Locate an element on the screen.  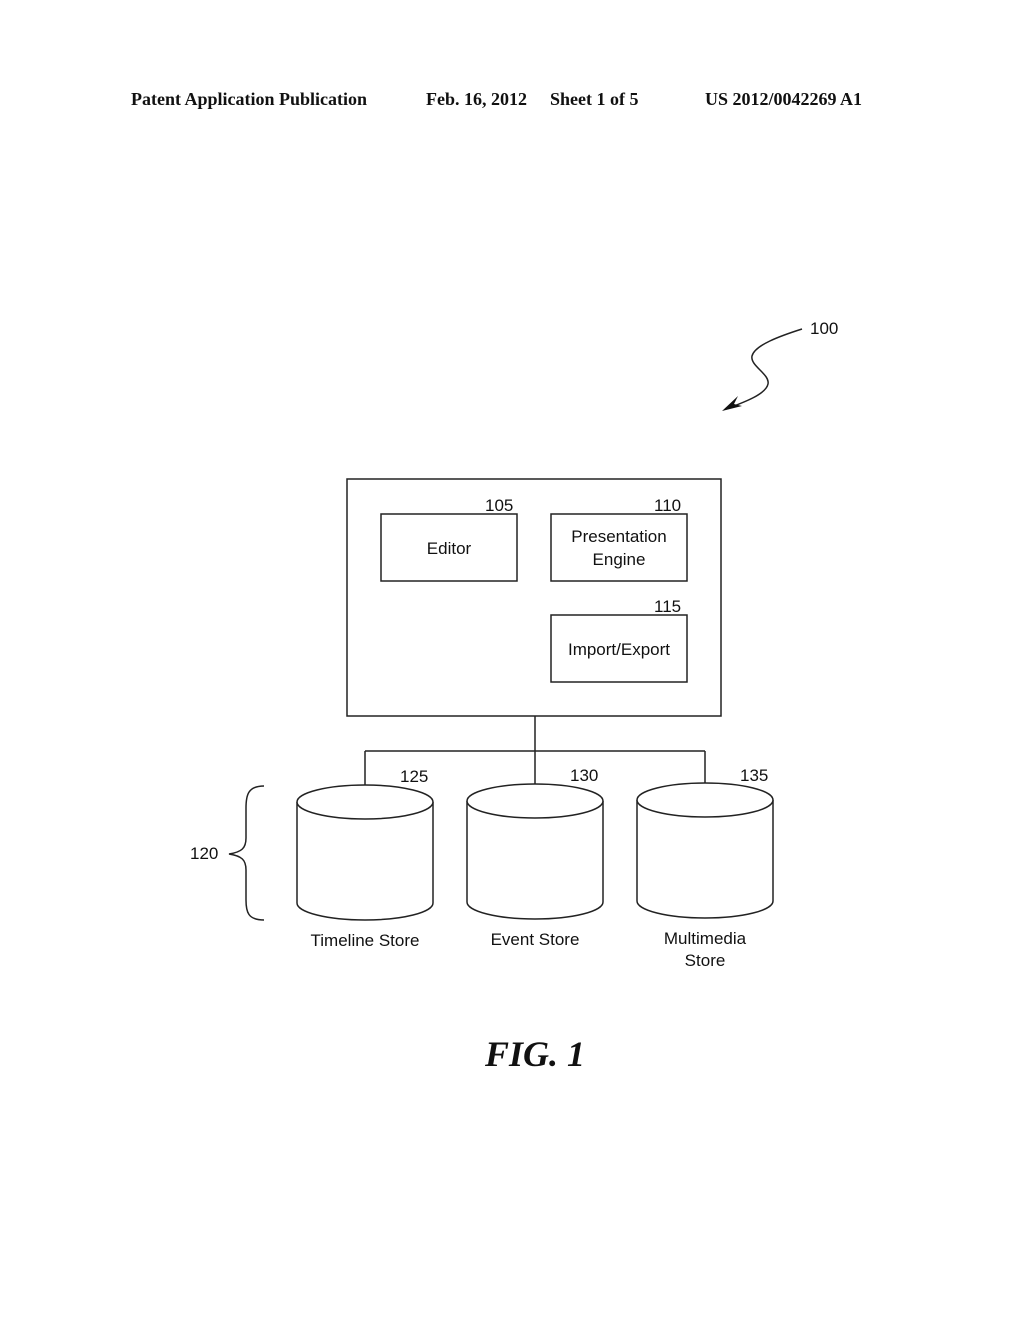
system-ref-label: 100 is located at coordinates (824, 328).